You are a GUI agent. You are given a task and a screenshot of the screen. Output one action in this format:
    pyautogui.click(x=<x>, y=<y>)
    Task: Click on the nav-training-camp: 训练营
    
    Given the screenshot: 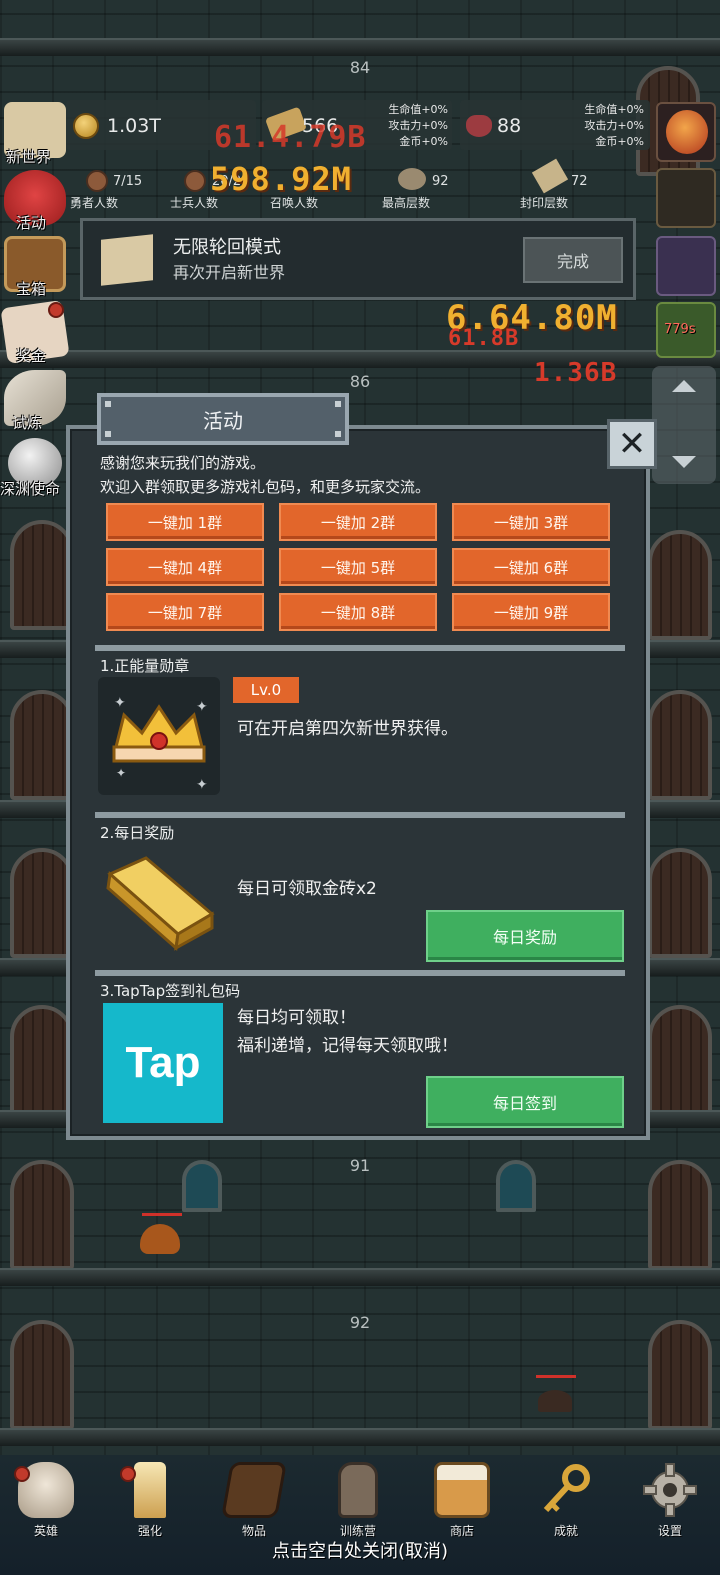 What is the action you would take?
    pyautogui.click(x=358, y=1502)
    